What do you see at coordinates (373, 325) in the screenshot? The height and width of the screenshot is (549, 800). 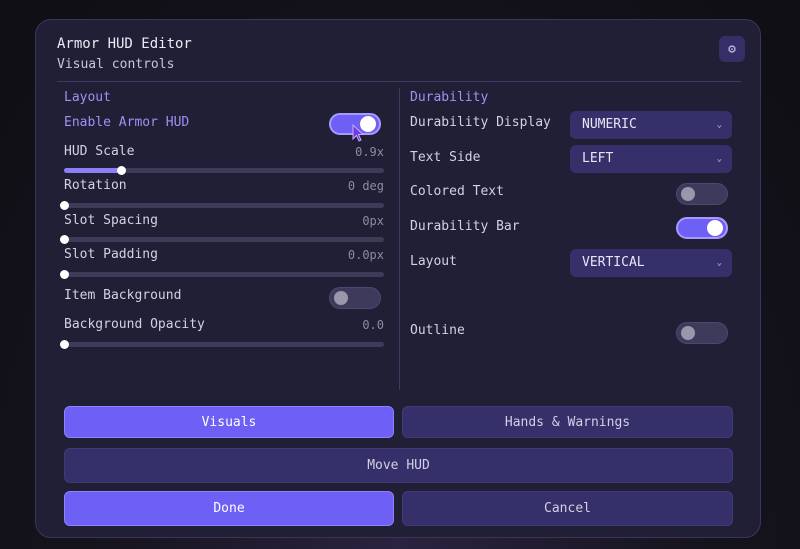 I see `background-opacity-value: 0.0` at bounding box center [373, 325].